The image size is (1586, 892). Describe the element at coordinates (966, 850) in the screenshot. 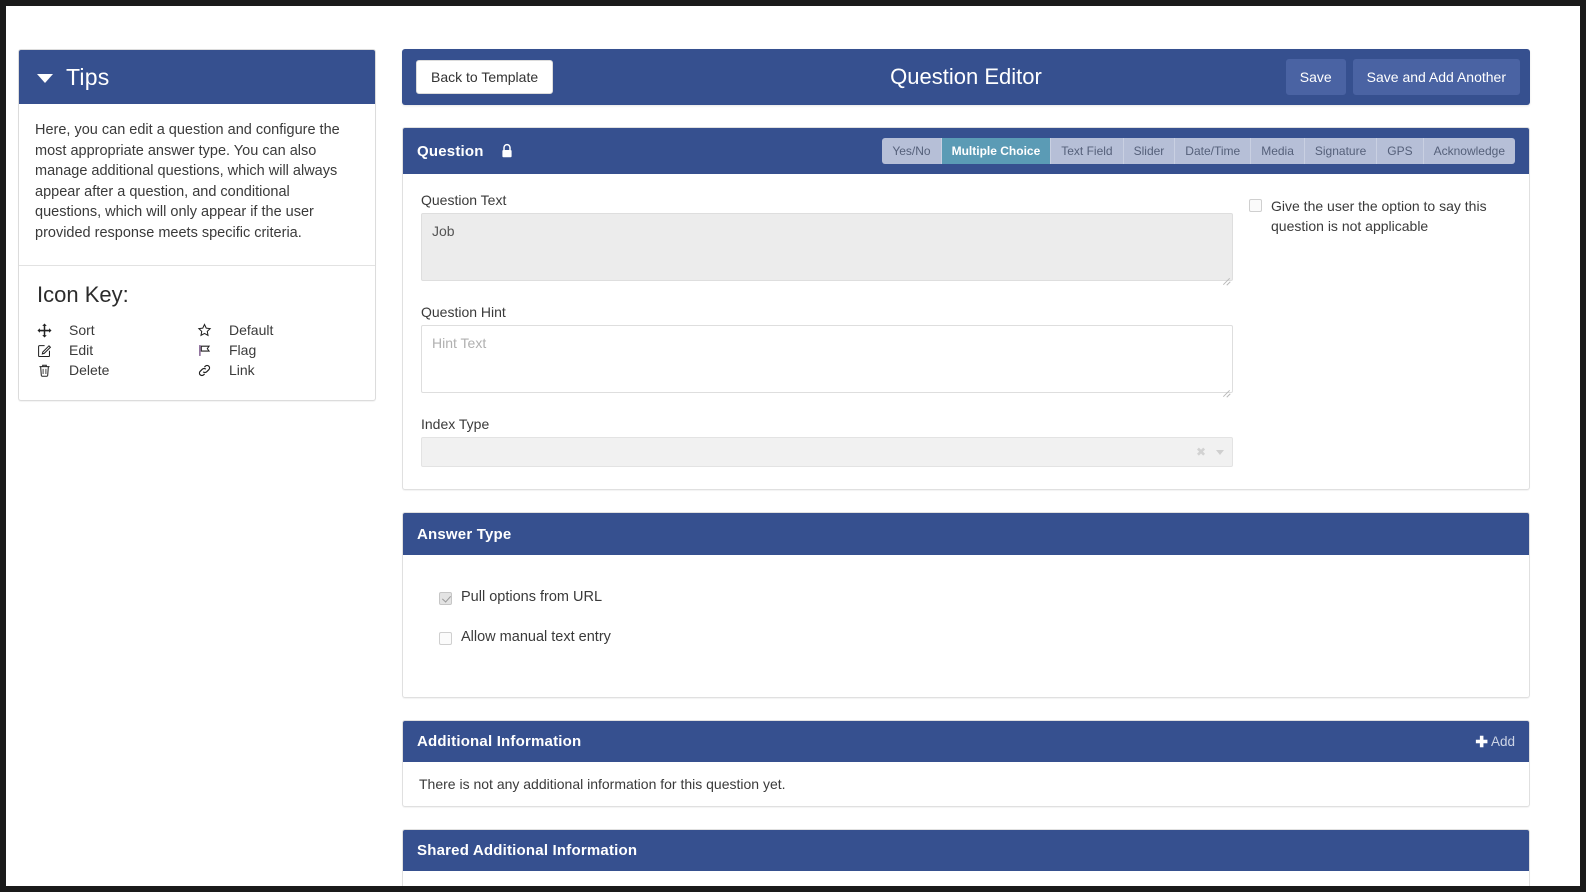

I see `shared-additional-information-header: Shared Additional Information` at that location.